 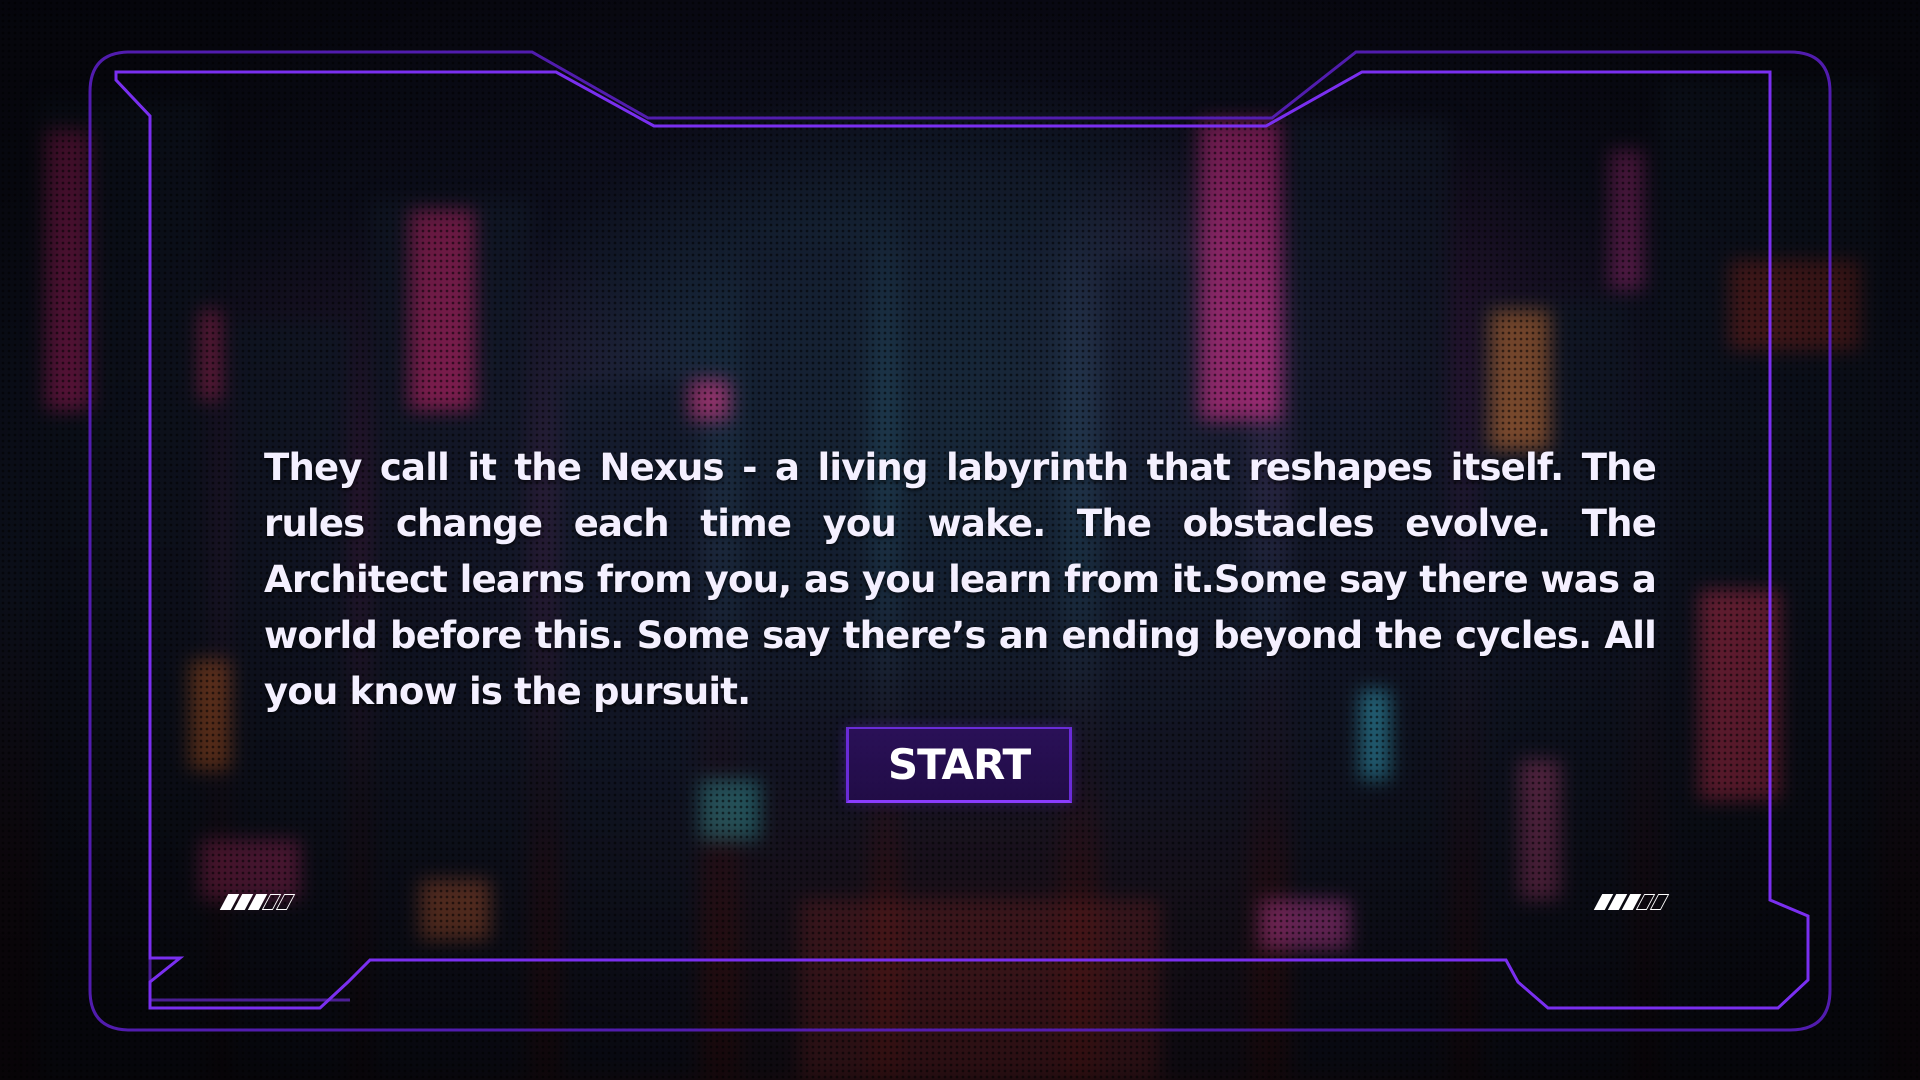 I want to click on left-progress-indicator, so click(x=257, y=902).